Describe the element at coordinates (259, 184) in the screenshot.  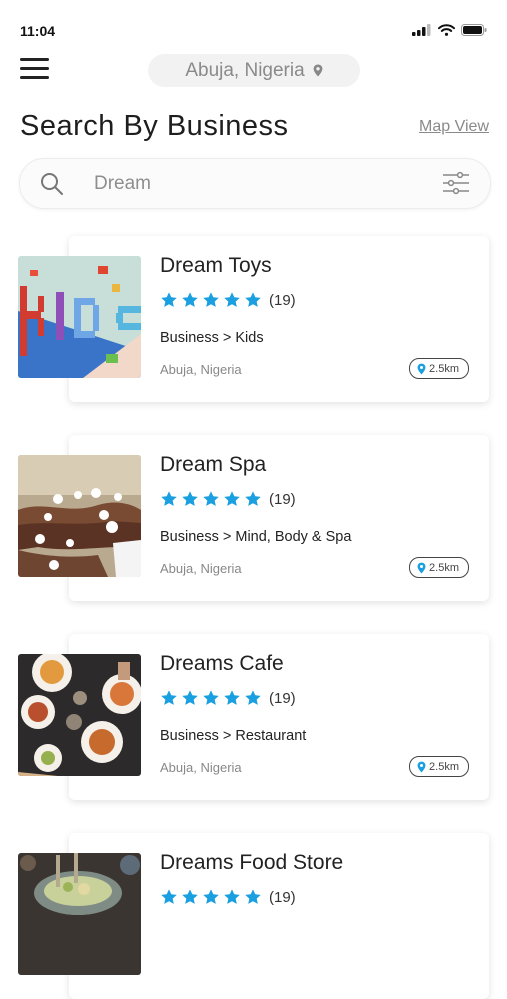
I see `search-input` at that location.